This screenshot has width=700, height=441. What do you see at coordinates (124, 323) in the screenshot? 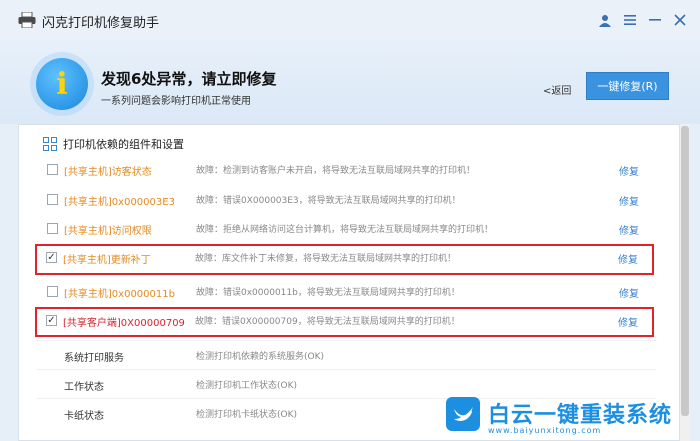
I see `issue-name: [共享客户端]0X00000709` at bounding box center [124, 323].